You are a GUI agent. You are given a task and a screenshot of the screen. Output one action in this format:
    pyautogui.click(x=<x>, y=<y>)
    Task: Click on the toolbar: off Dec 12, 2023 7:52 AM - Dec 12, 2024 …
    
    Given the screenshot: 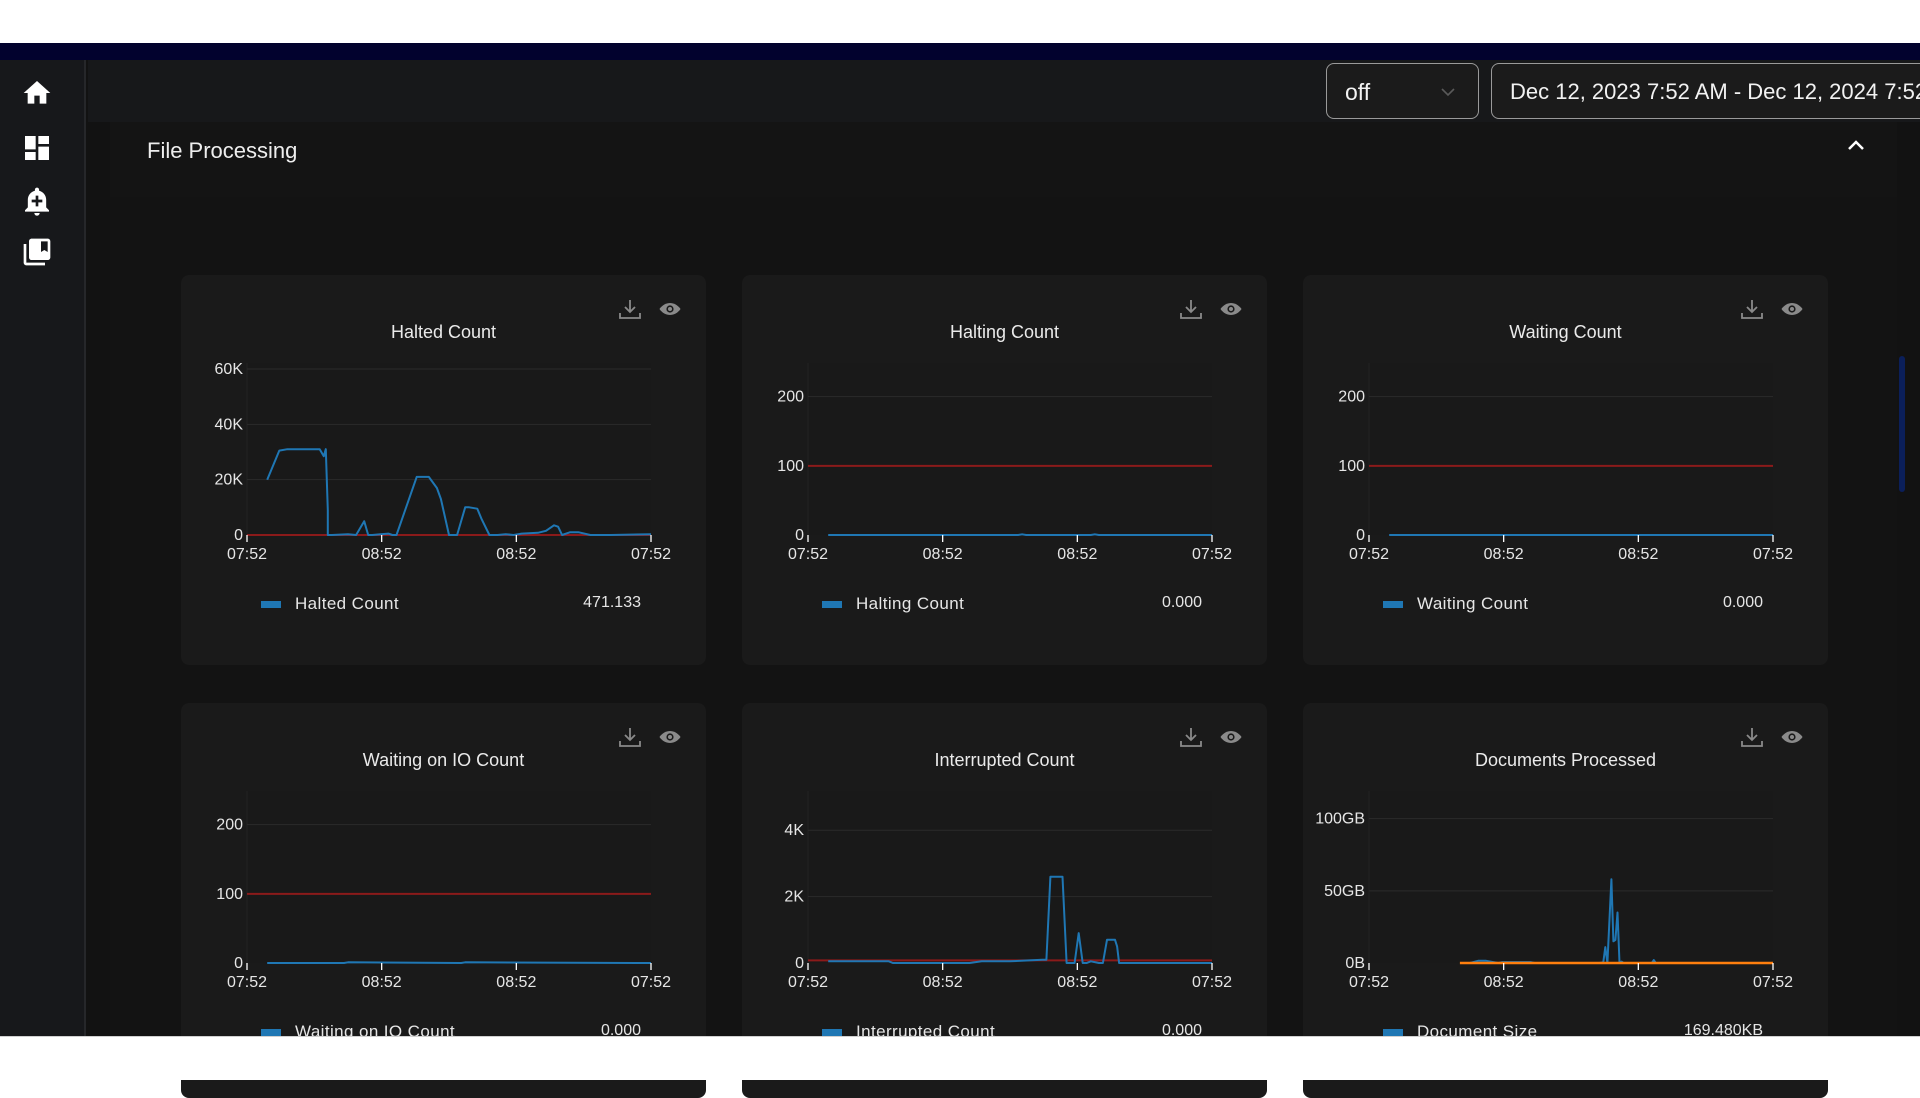 What is the action you would take?
    pyautogui.click(x=1004, y=91)
    